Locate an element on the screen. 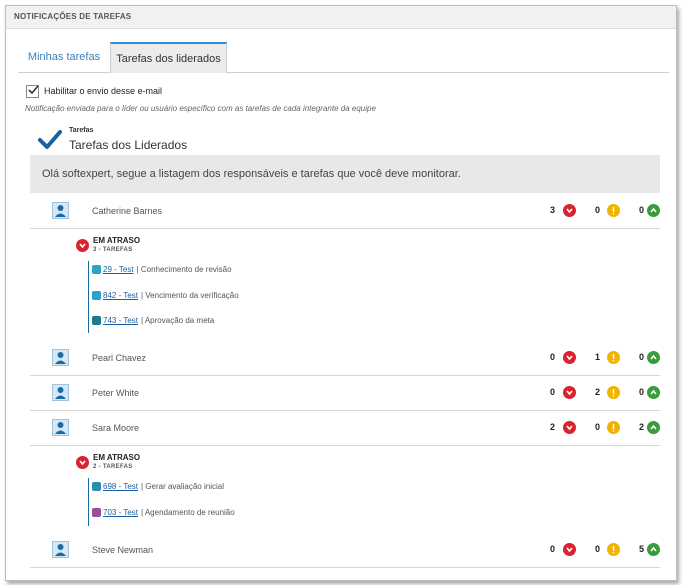 The image size is (683, 585). tab-minhas-tarefas: Minhas tarefas is located at coordinates (64, 57).